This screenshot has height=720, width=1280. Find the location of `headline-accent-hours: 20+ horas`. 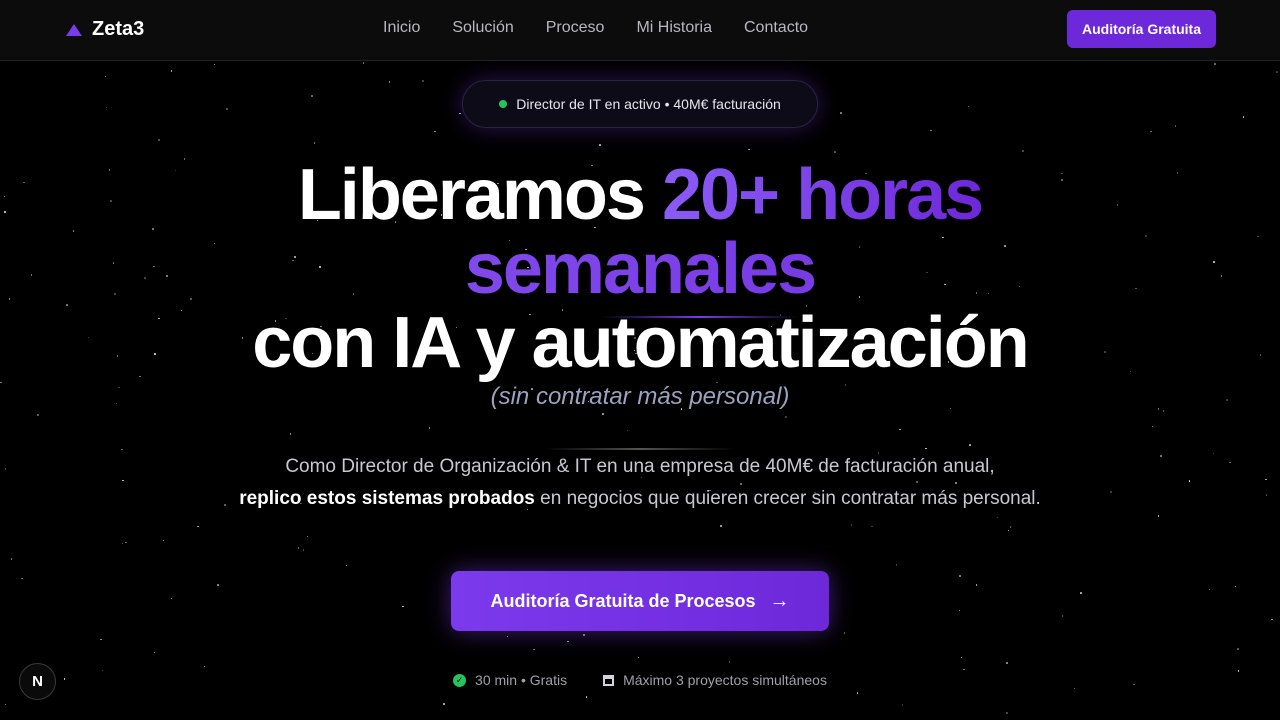

headline-accent-hours: 20+ horas is located at coordinates (822, 195).